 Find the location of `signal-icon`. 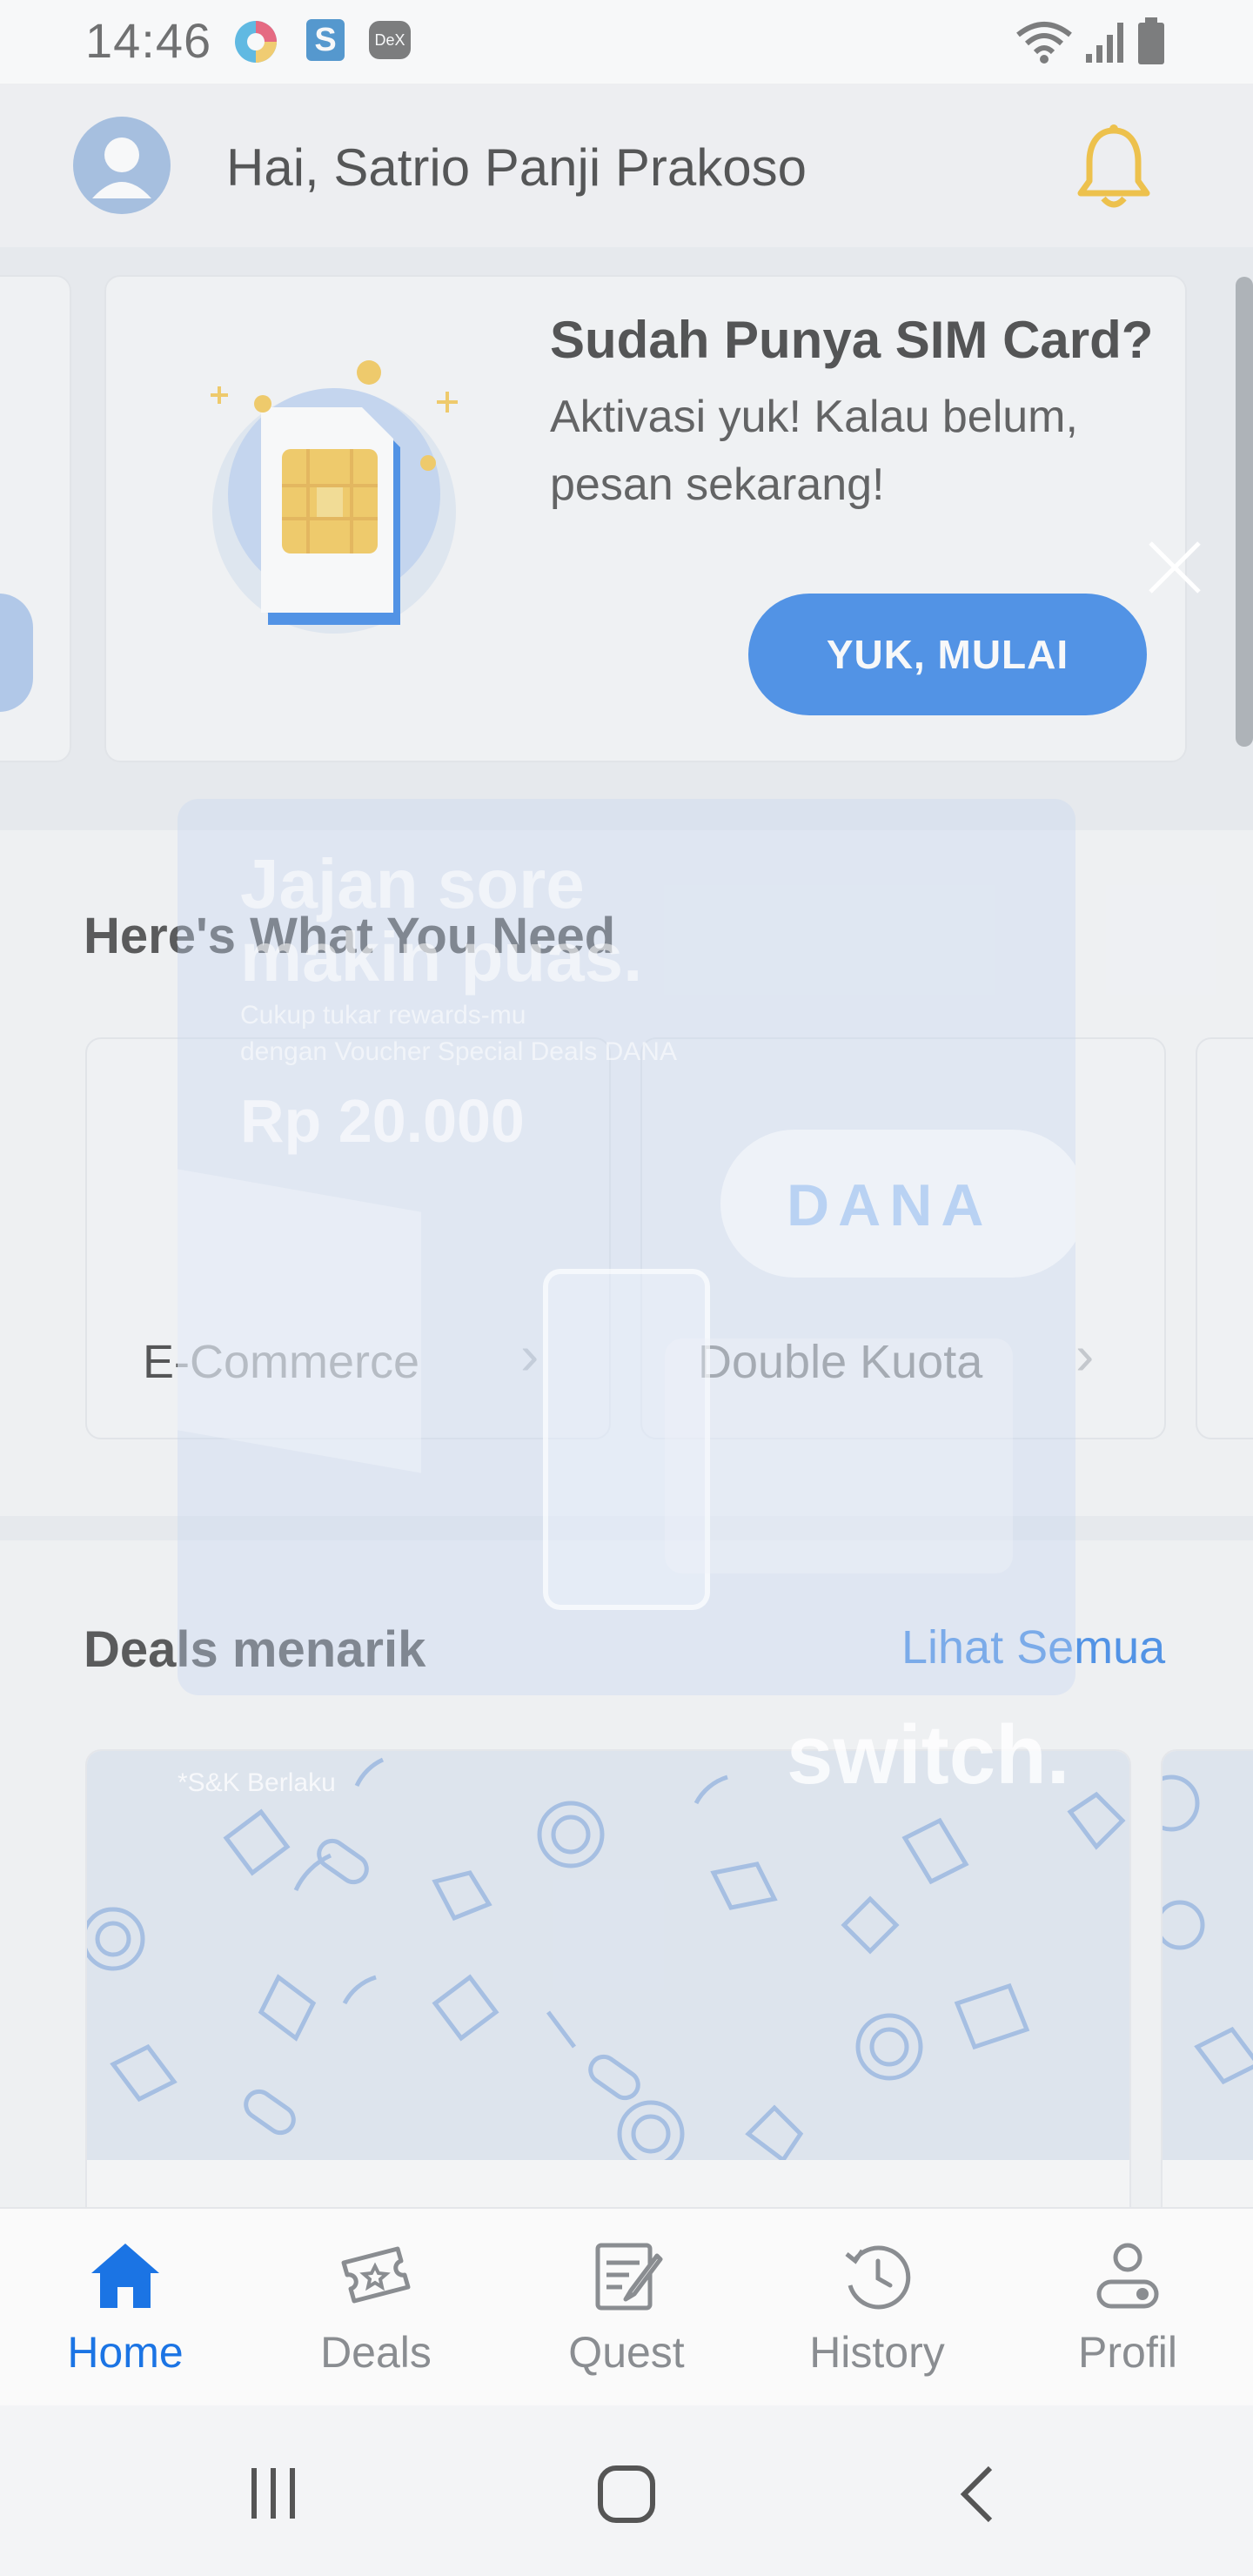

signal-icon is located at coordinates (1105, 44).